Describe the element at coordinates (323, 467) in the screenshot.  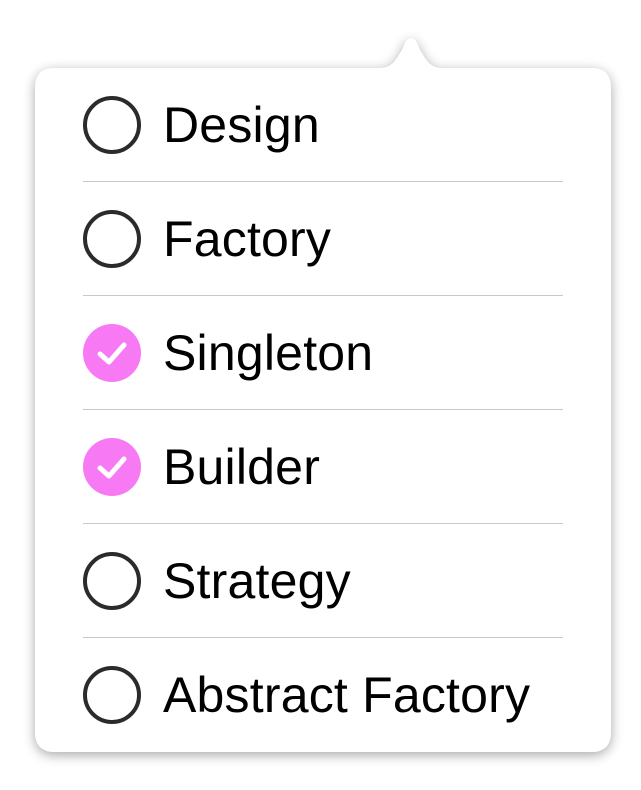
I see `menu-item-builder: Builder` at that location.